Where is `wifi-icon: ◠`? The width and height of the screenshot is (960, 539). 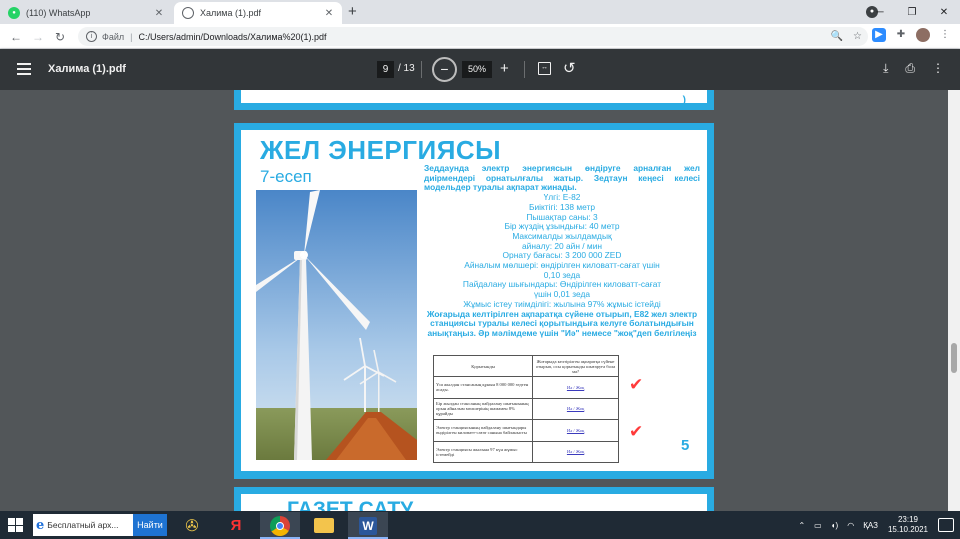
wifi-icon: ◠ is located at coordinates (850, 525).